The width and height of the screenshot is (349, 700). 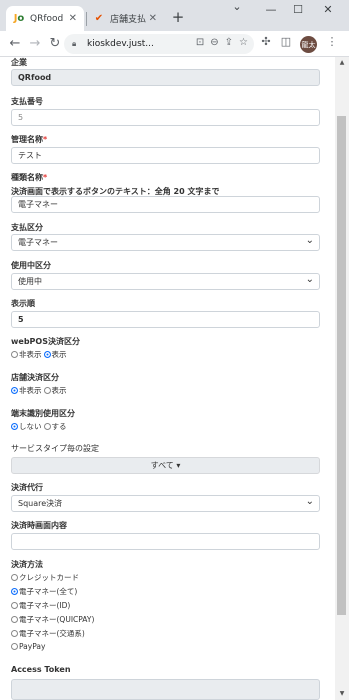 I want to click on omnibox-actions: ⊡ ⊖ ⇪ ☆, so click(x=222, y=42).